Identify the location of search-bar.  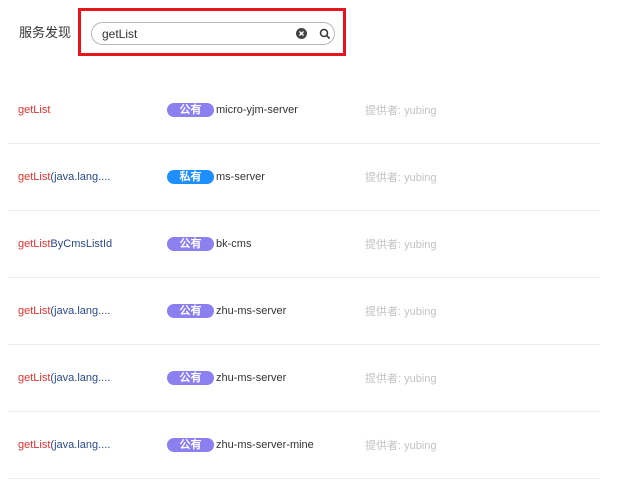
(213, 33).